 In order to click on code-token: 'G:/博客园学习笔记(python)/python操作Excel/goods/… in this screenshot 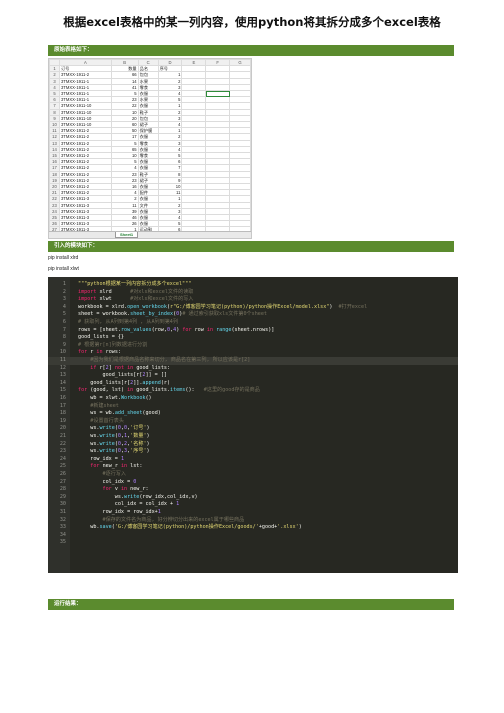, I will do `click(186, 527)`.